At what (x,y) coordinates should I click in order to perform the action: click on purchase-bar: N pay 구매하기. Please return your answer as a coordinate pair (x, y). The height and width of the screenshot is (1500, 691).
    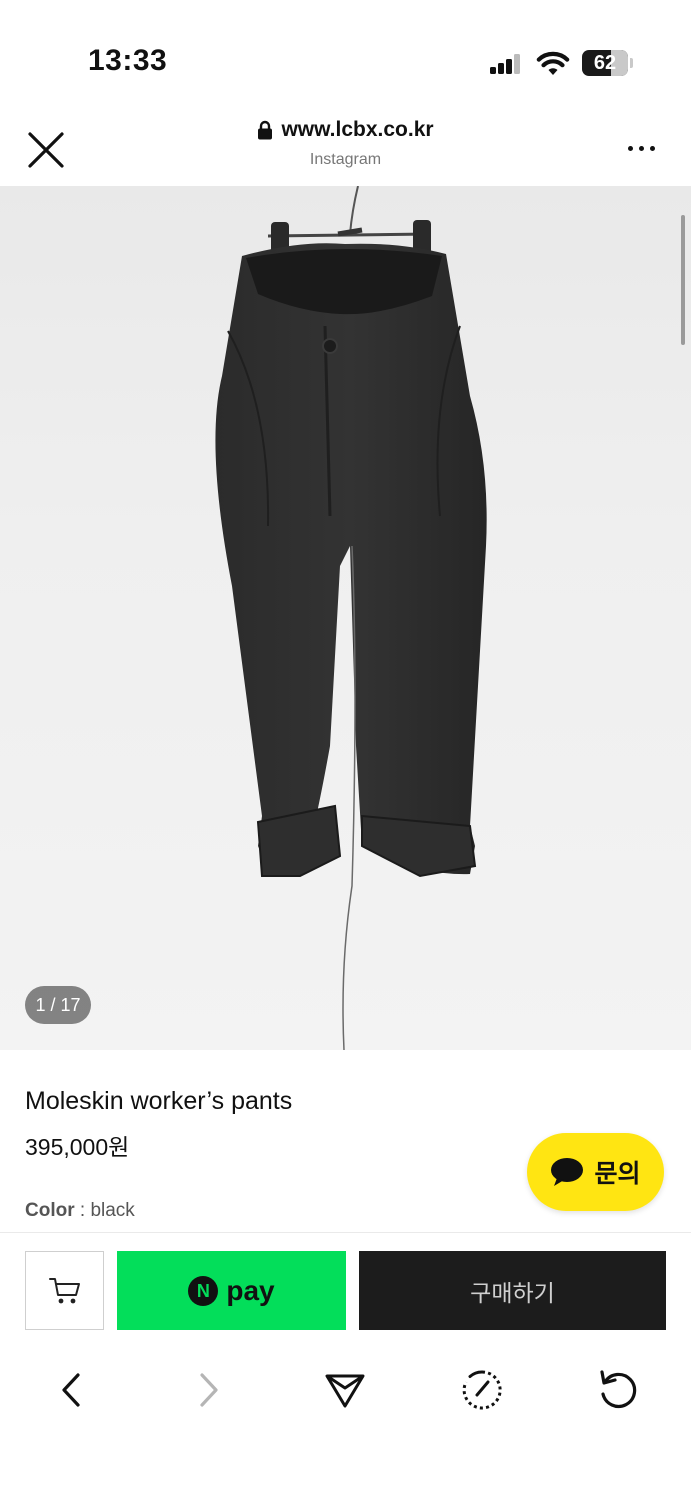
    Looking at the image, I should click on (345, 1289).